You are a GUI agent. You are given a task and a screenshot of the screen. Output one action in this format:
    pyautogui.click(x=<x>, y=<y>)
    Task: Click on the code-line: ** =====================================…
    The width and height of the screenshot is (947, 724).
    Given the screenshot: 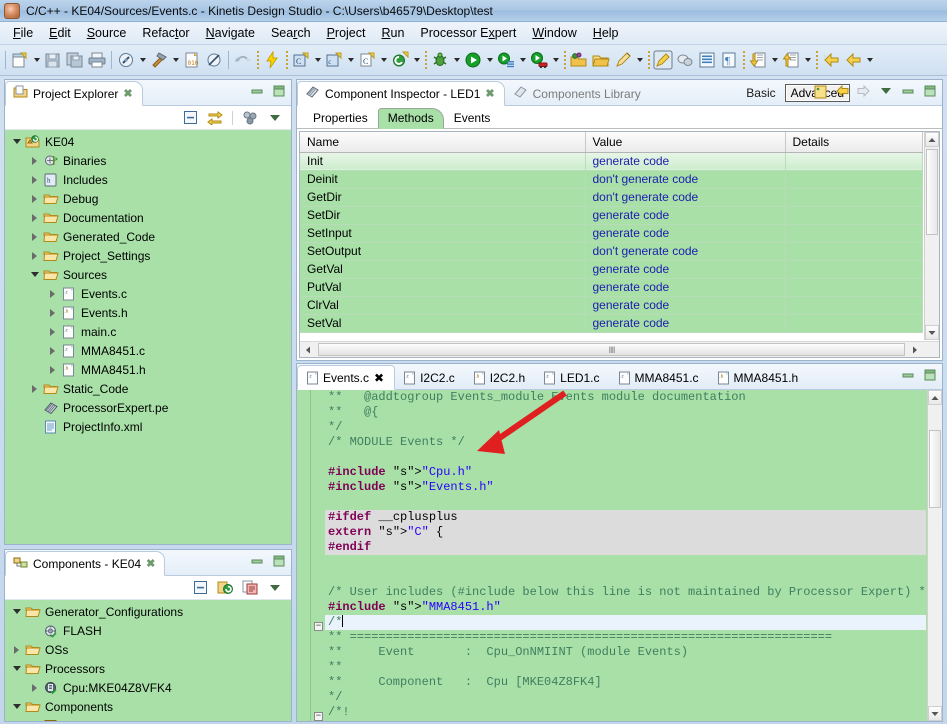 What is the action you would take?
    pyautogui.click(x=625, y=637)
    